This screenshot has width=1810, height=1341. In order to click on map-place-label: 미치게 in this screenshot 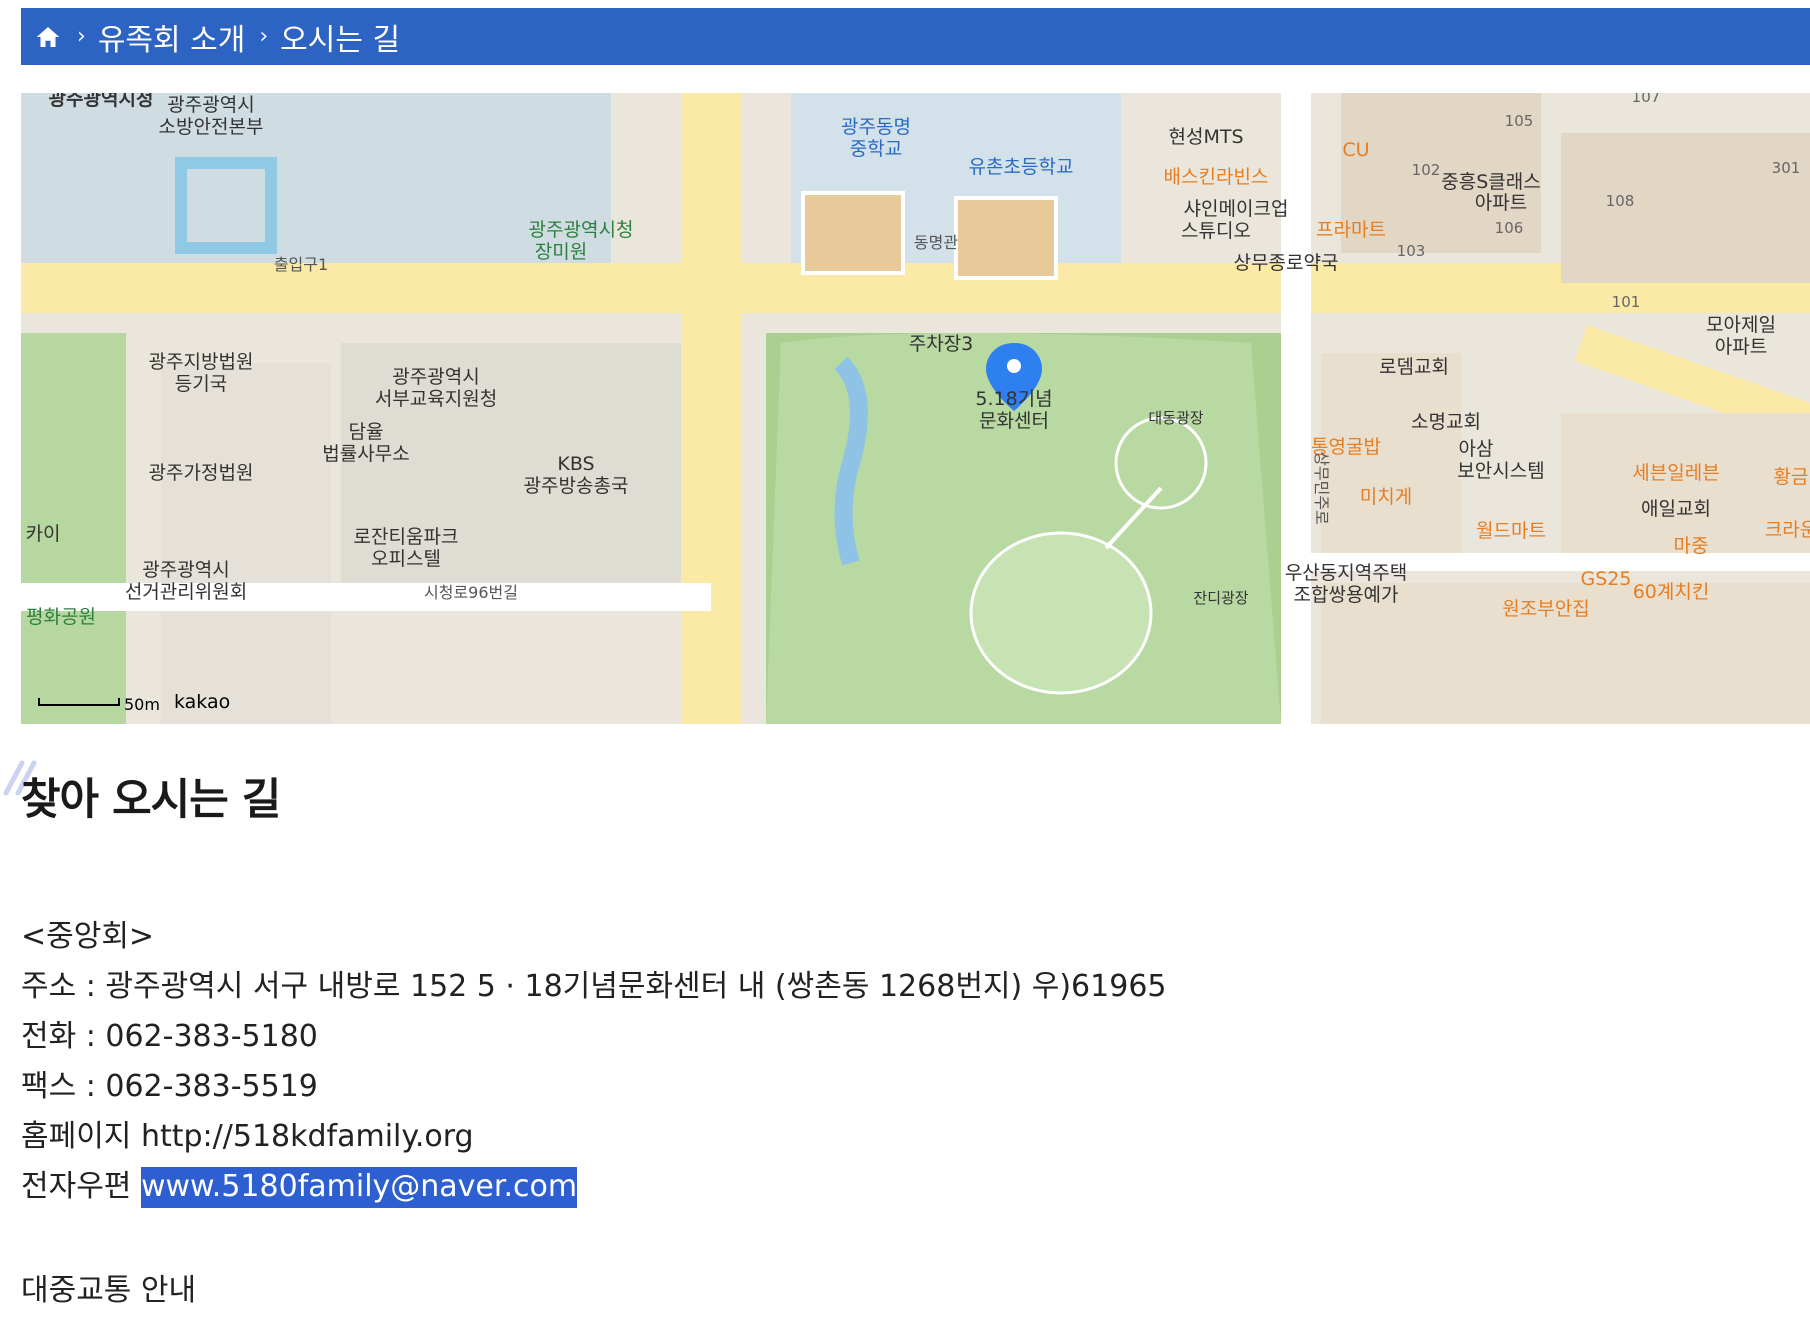, I will do `click(1386, 497)`.